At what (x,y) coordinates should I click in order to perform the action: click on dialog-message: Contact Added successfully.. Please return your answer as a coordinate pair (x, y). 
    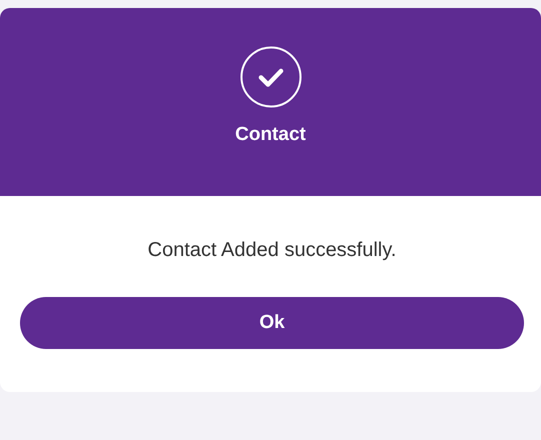
    Looking at the image, I should click on (272, 250).